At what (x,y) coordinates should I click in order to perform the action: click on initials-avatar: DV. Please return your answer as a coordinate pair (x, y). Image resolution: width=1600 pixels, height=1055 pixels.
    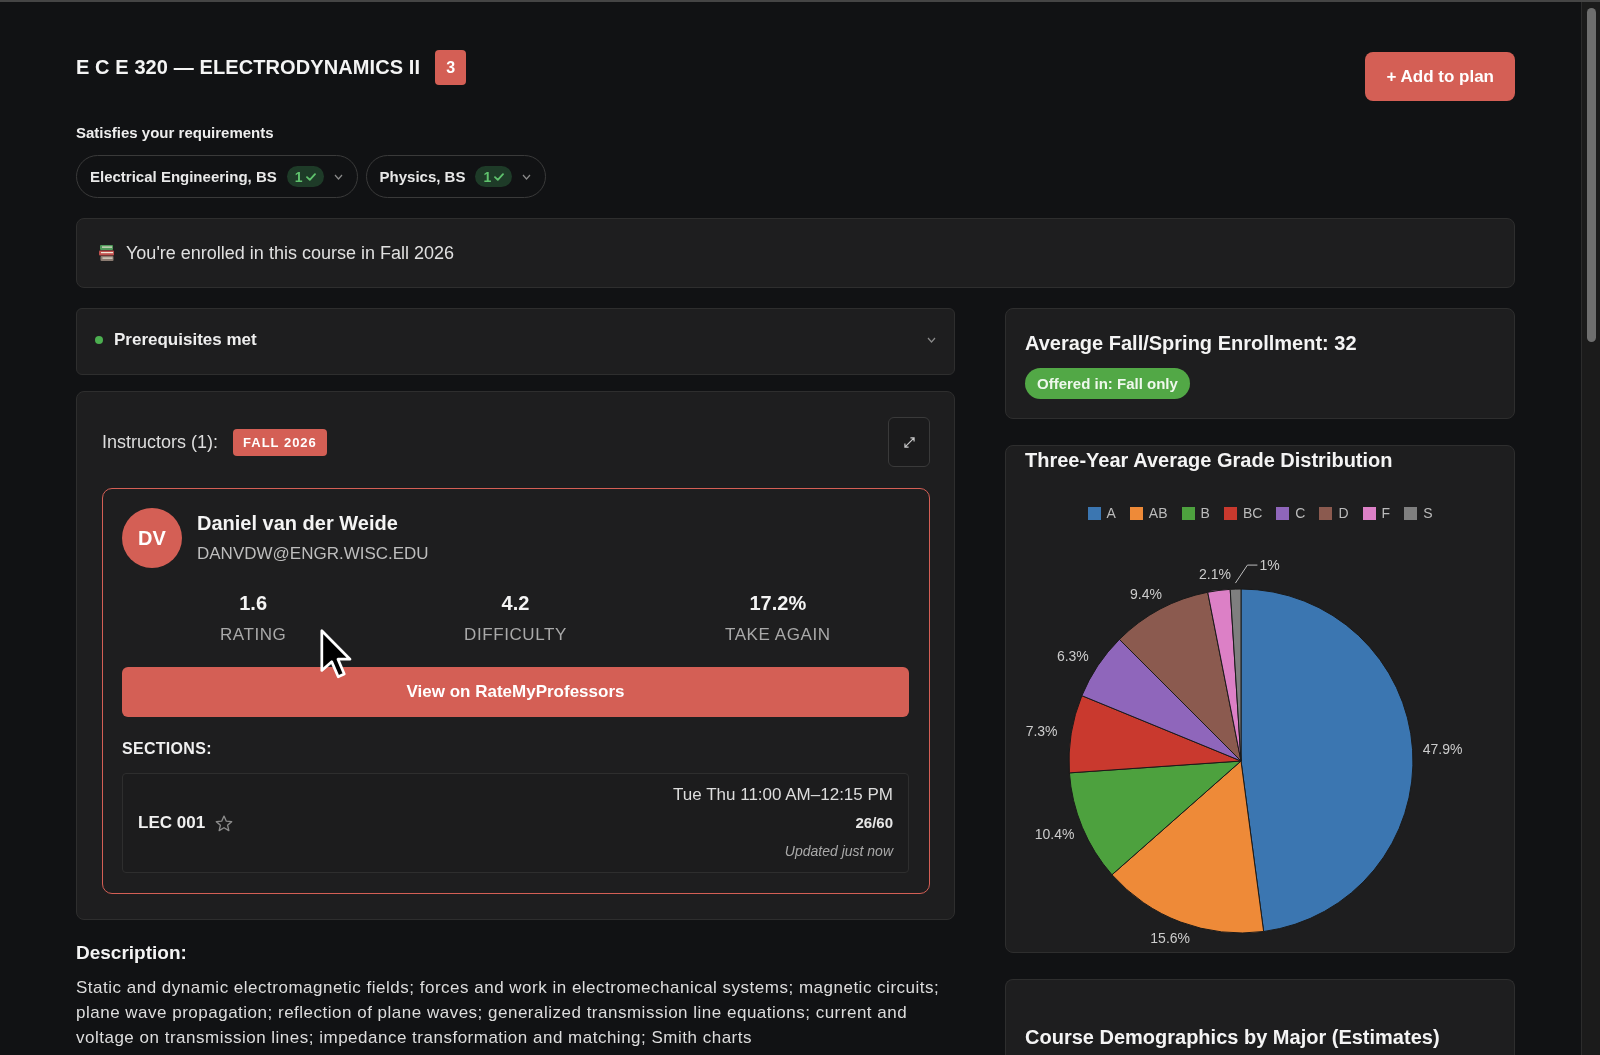
    Looking at the image, I should click on (152, 538).